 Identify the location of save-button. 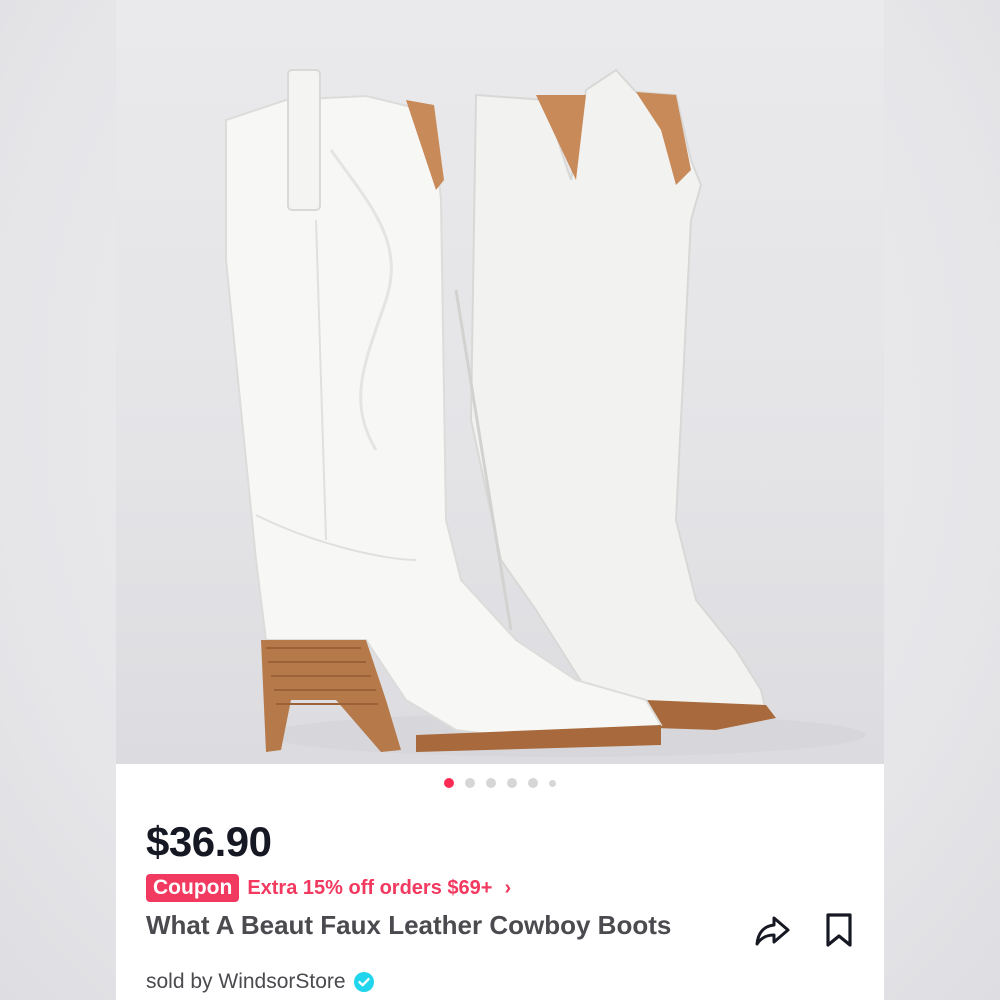
(839, 930).